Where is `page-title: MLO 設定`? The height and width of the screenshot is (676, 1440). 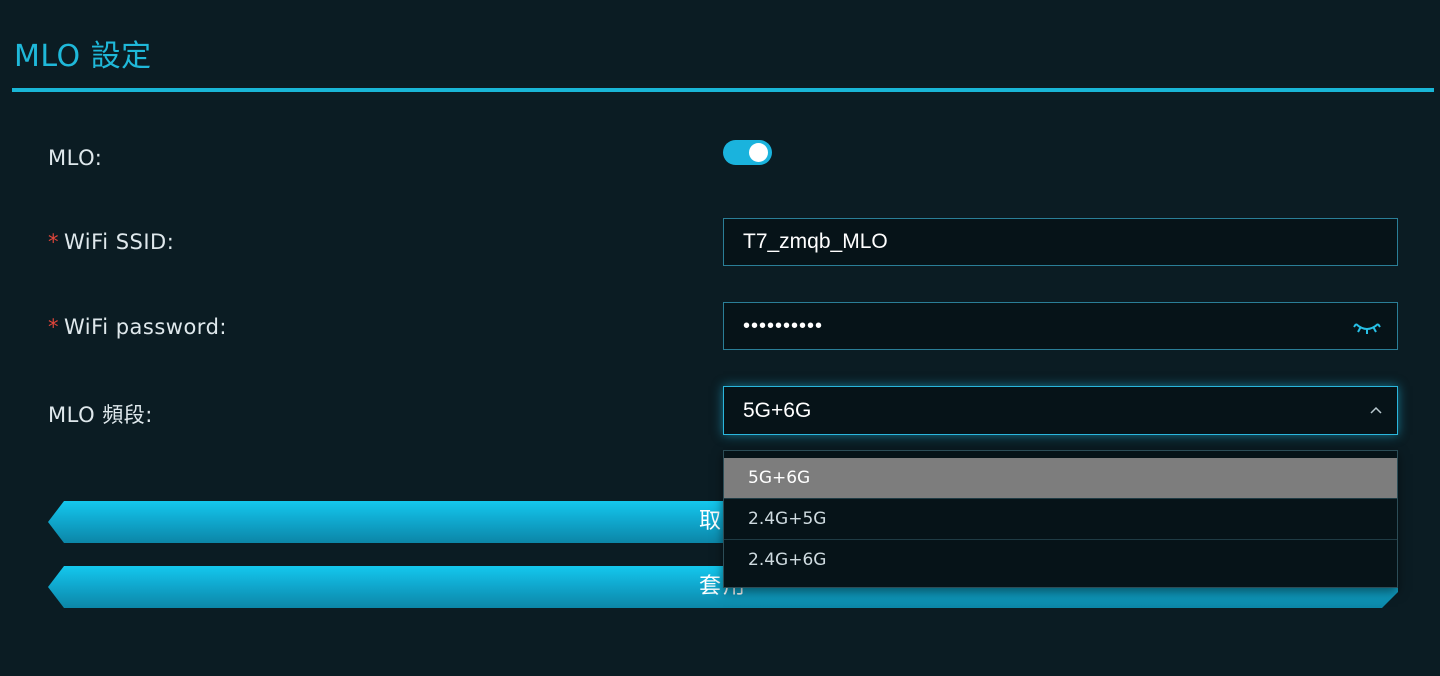 page-title: MLO 設定 is located at coordinates (83, 56).